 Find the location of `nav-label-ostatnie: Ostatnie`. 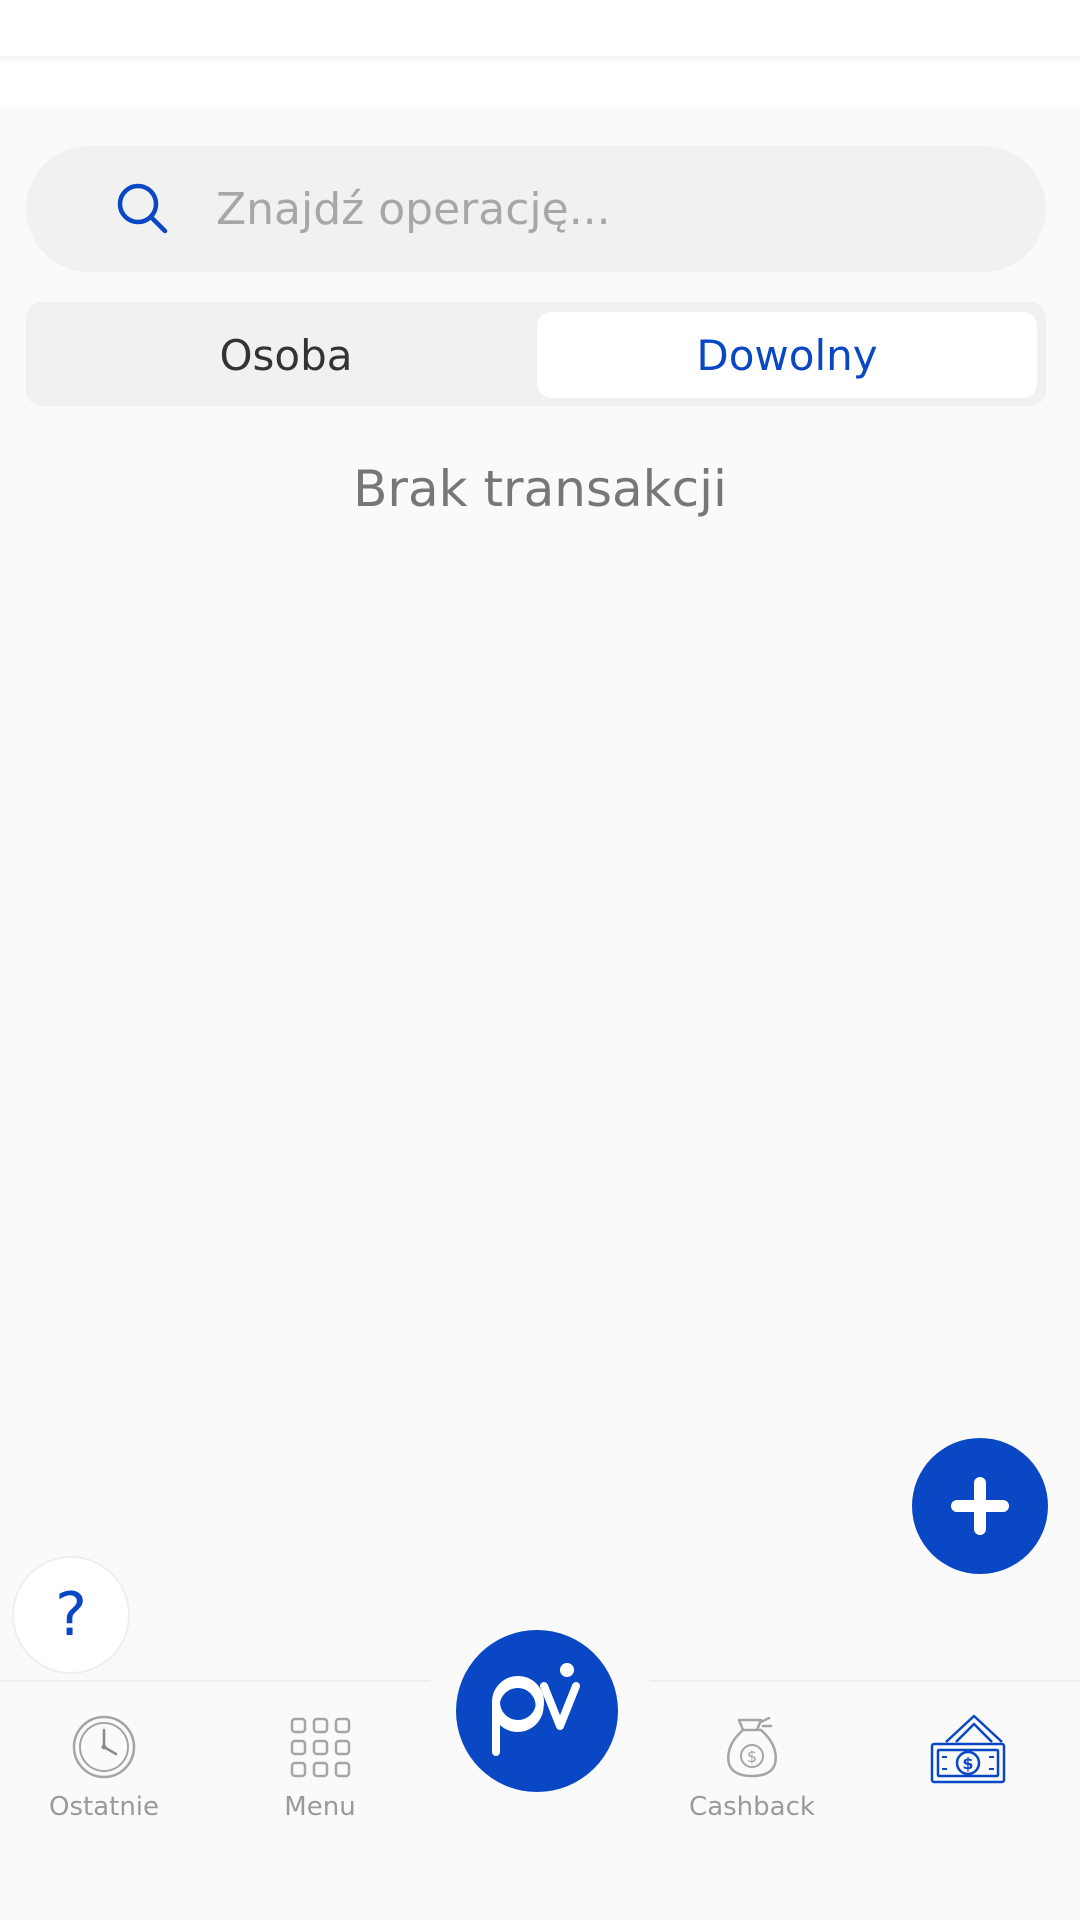

nav-label-ostatnie: Ostatnie is located at coordinates (104, 1807).